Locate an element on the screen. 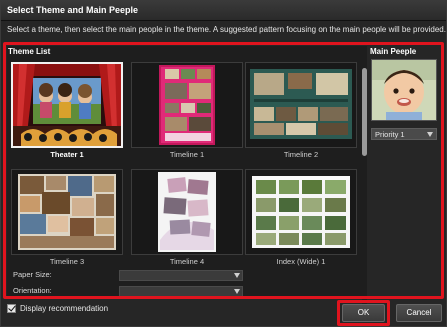 The width and height of the screenshot is (447, 327). checkmark-icon is located at coordinates (12, 307).